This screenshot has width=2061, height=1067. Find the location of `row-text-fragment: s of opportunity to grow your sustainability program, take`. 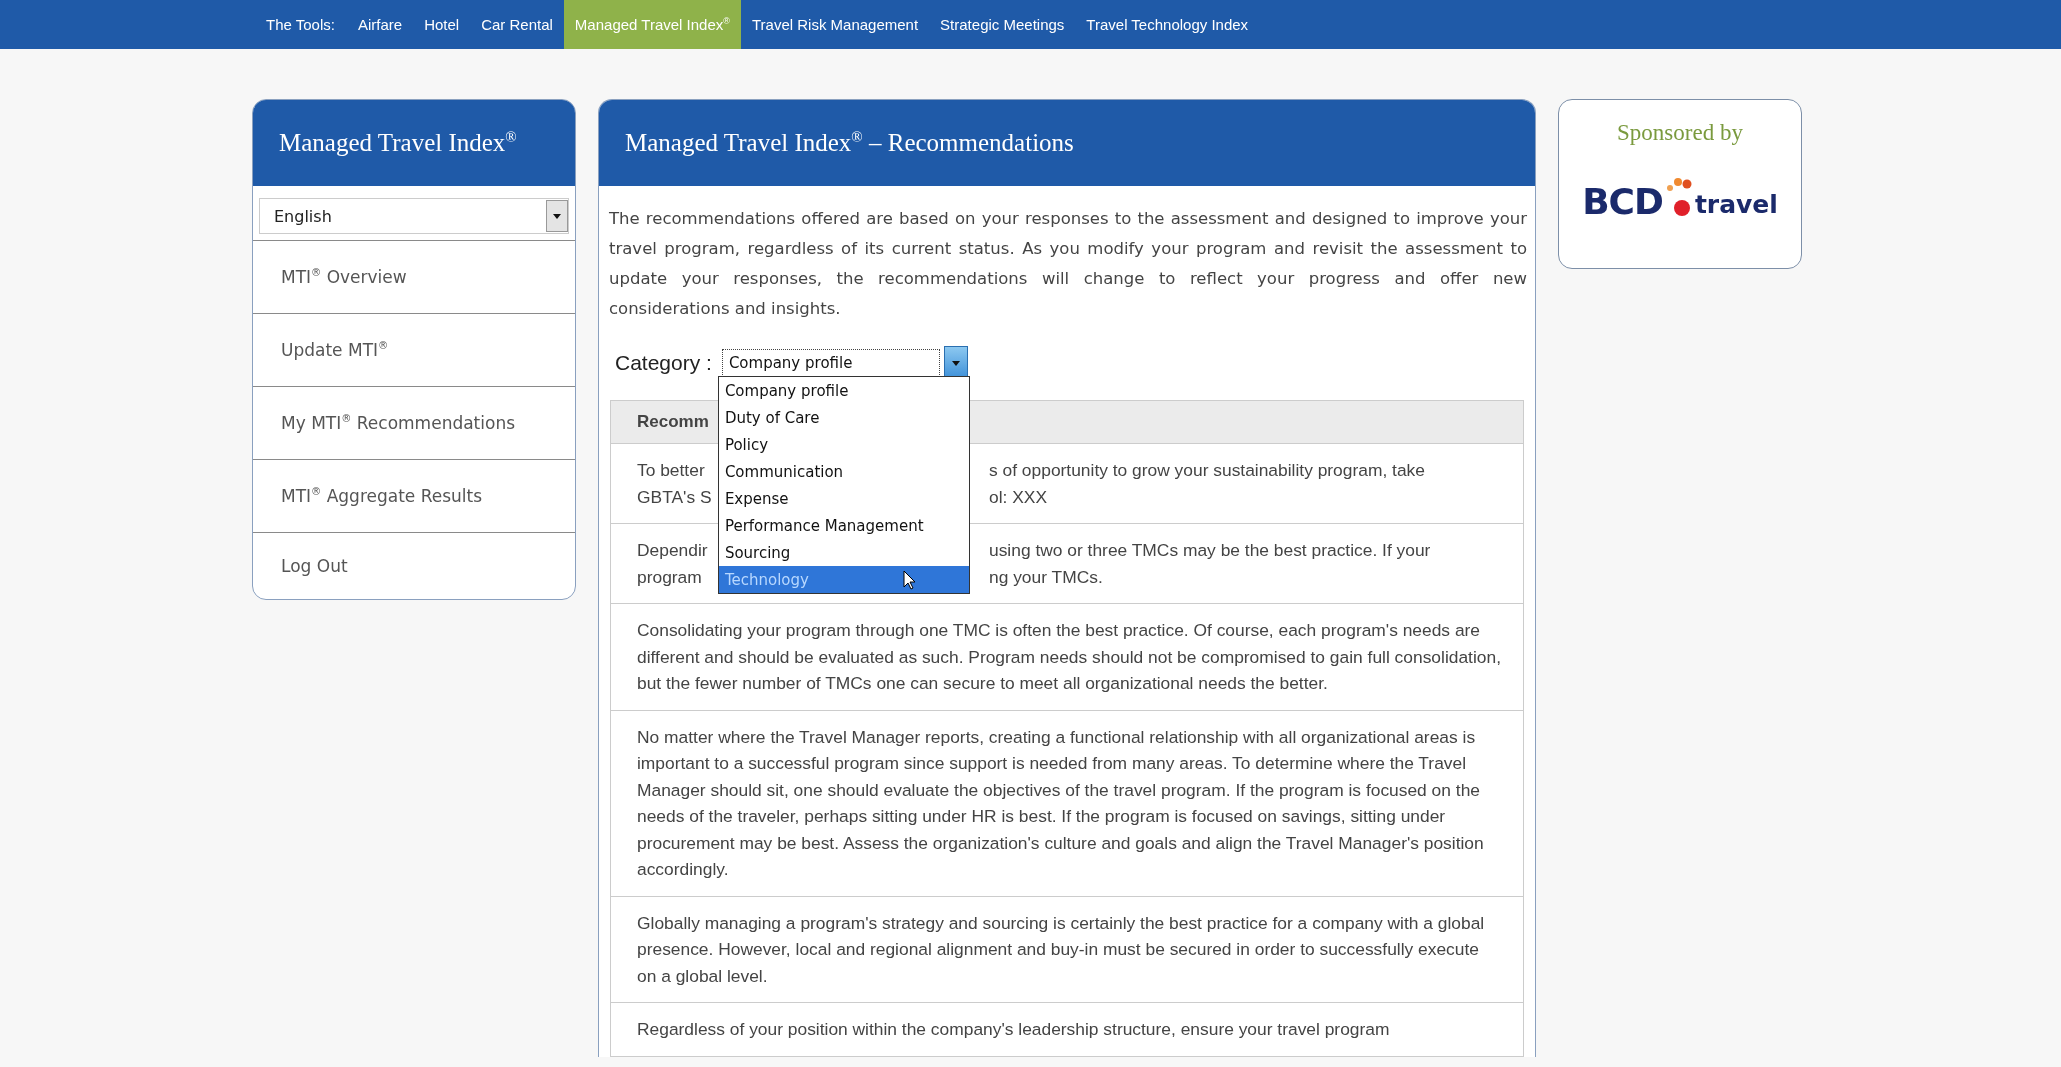

row-text-fragment: s of opportunity to grow your sustainability program, take is located at coordinates (1207, 470).